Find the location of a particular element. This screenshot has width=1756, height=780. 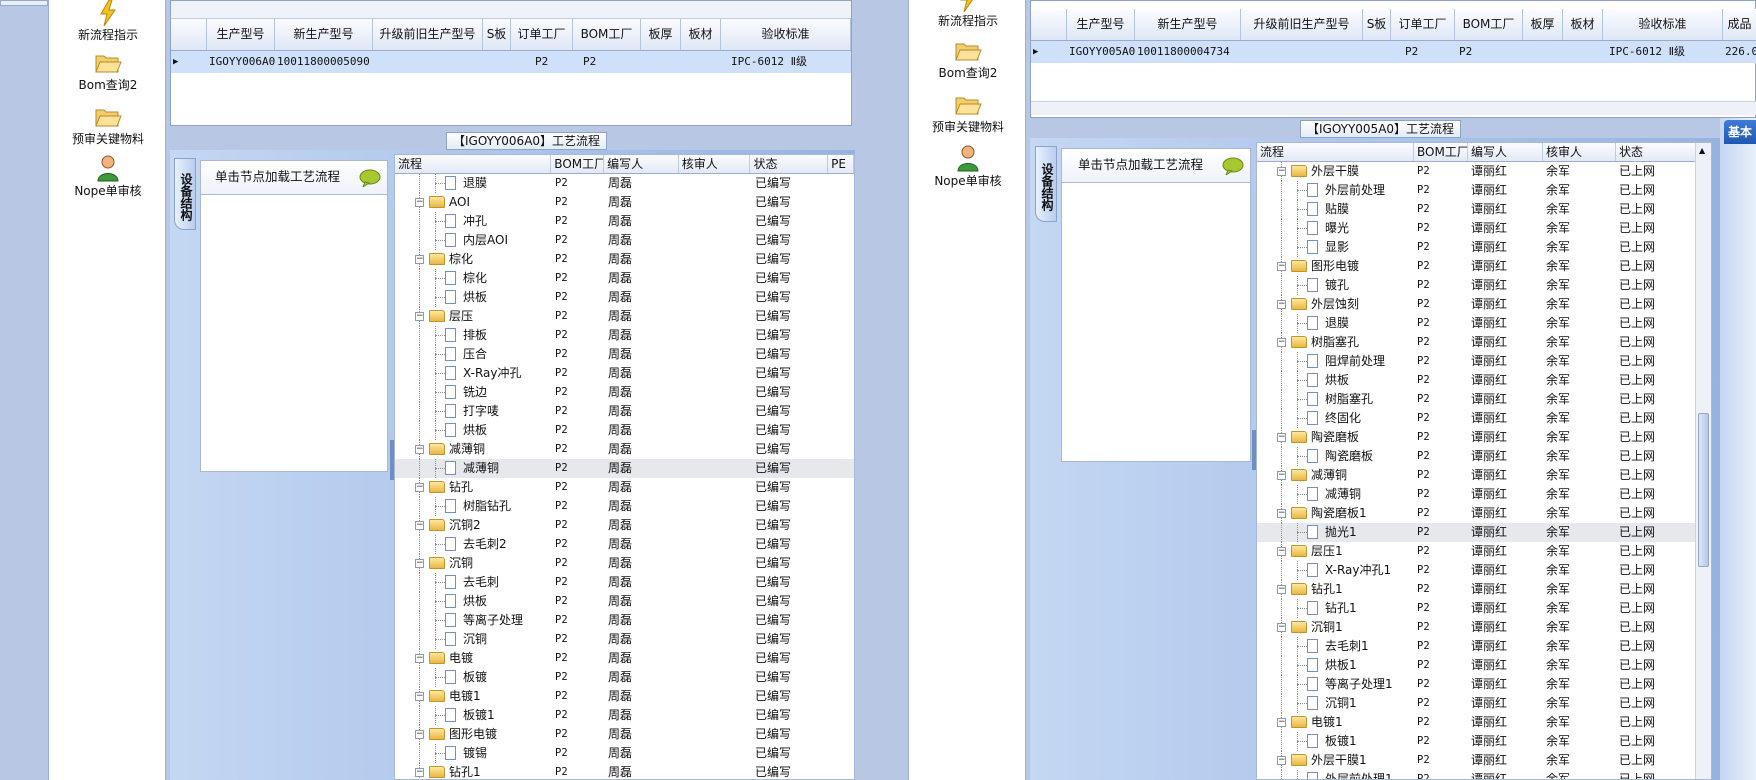

tree-node: − 钻孔1 is located at coordinates (473, 771).